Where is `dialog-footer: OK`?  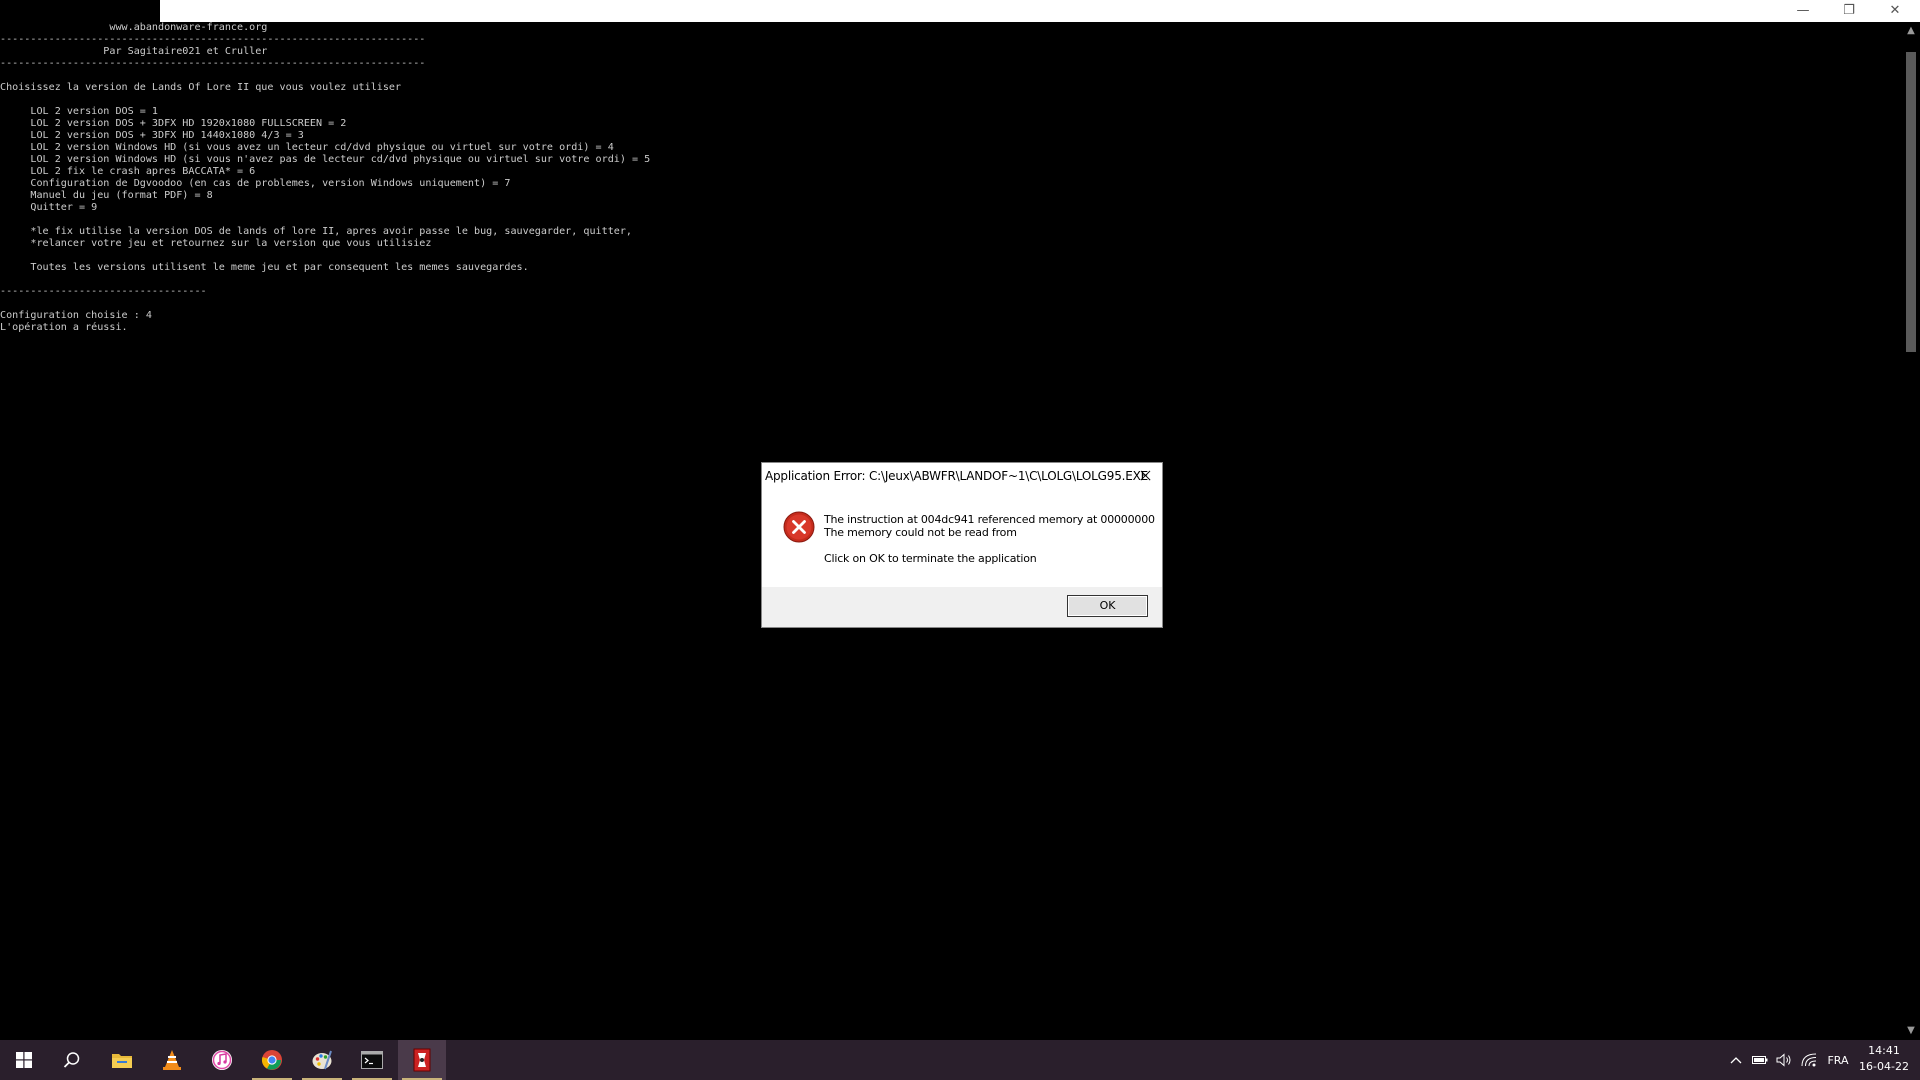 dialog-footer: OK is located at coordinates (962, 607).